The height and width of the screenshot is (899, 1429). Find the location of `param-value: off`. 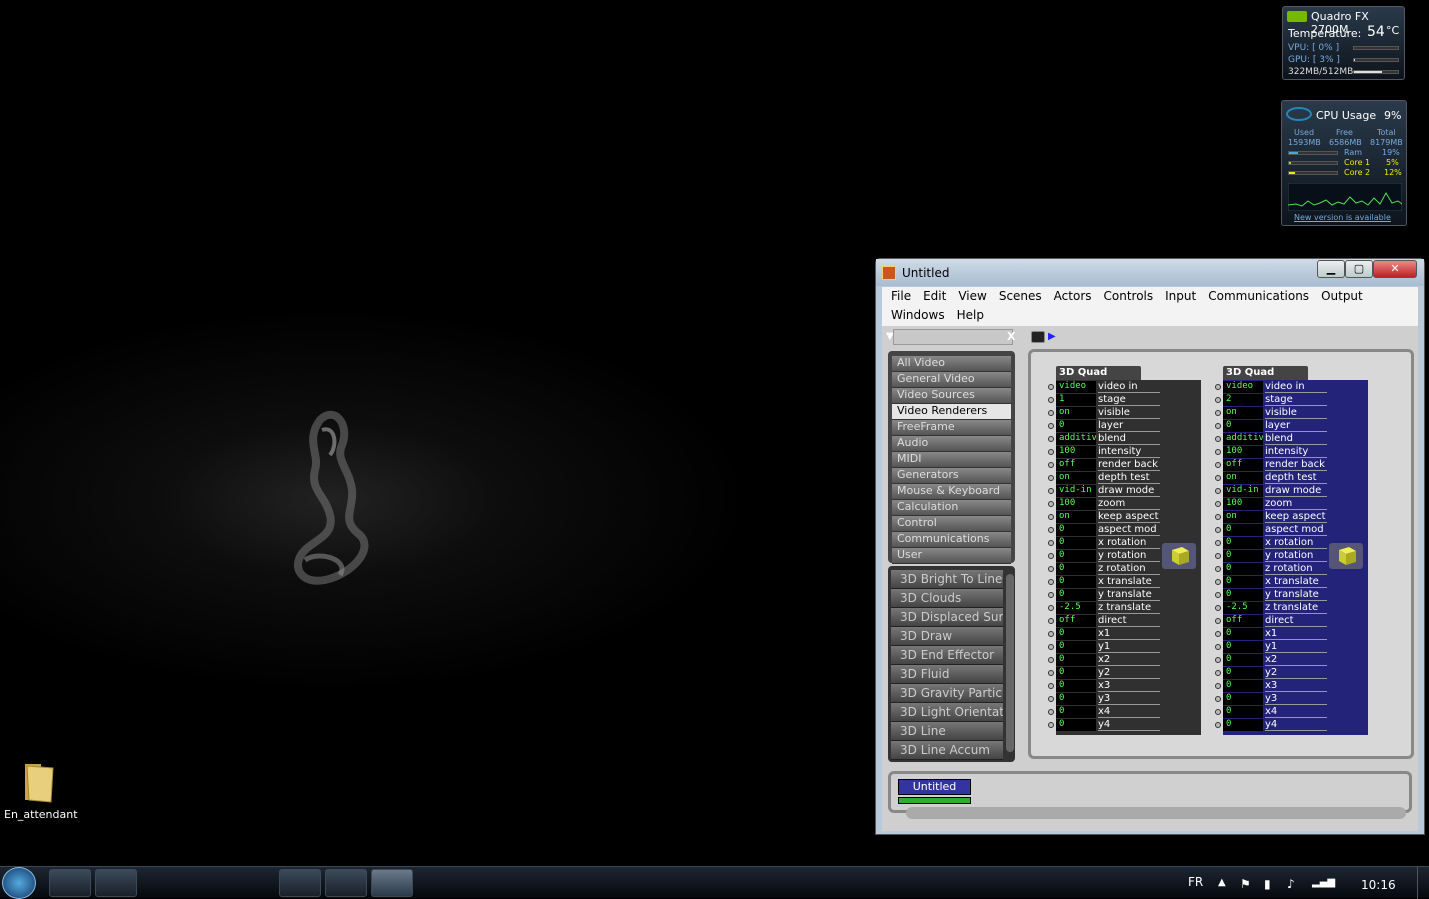

param-value: off is located at coordinates (1243, 621).